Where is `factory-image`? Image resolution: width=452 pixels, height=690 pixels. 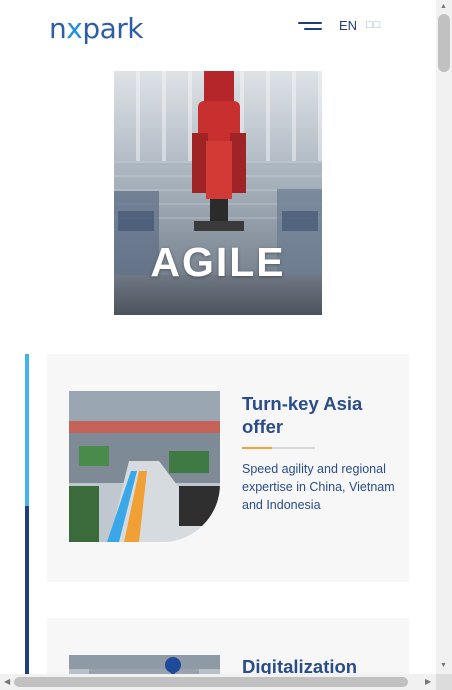
factory-image is located at coordinates (144, 466).